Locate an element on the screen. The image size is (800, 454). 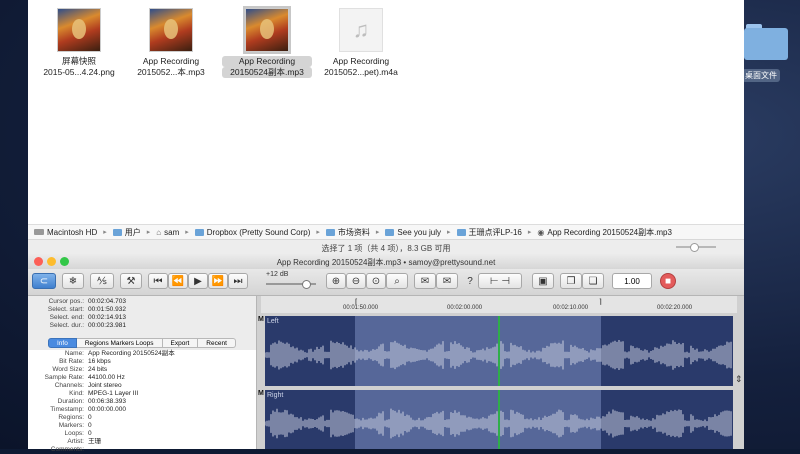
field-label: Timestamp: is located at coordinates (67, 409).